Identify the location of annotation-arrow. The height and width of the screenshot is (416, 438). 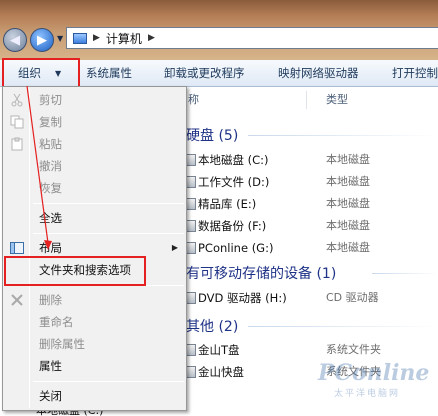
(39, 167).